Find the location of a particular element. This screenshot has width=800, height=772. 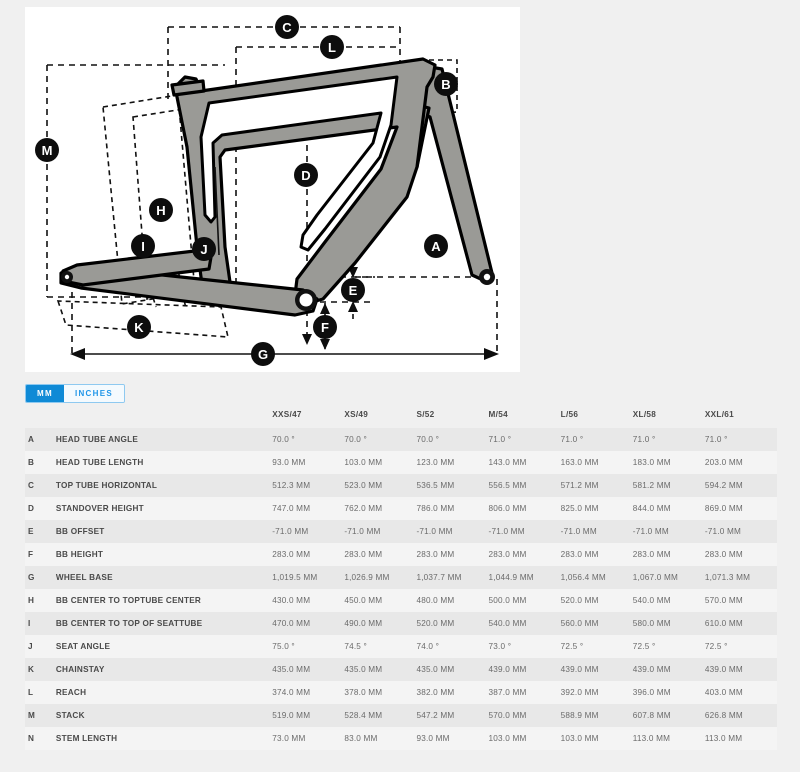

cell-n-3: 93.0 MM is located at coordinates (433, 738).